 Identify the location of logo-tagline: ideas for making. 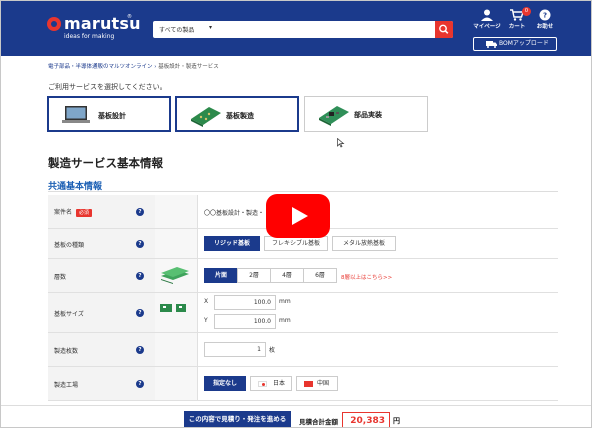
(89, 36).